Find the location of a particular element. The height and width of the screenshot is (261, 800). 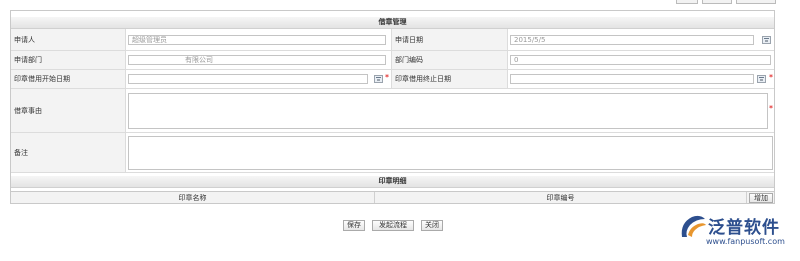

reason-textarea is located at coordinates (448, 111).